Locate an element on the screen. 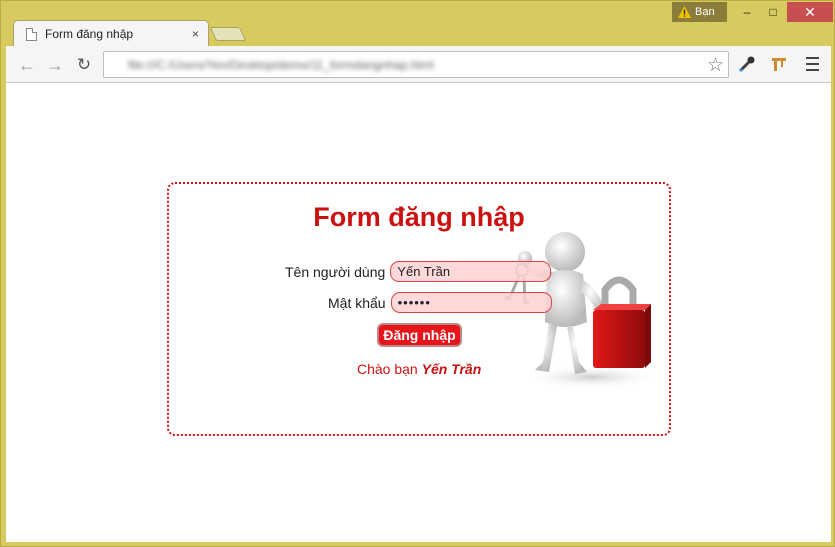 Image resolution: width=835 pixels, height=547 pixels. tab-form-login: Form đăng nhập × is located at coordinates (111, 33).